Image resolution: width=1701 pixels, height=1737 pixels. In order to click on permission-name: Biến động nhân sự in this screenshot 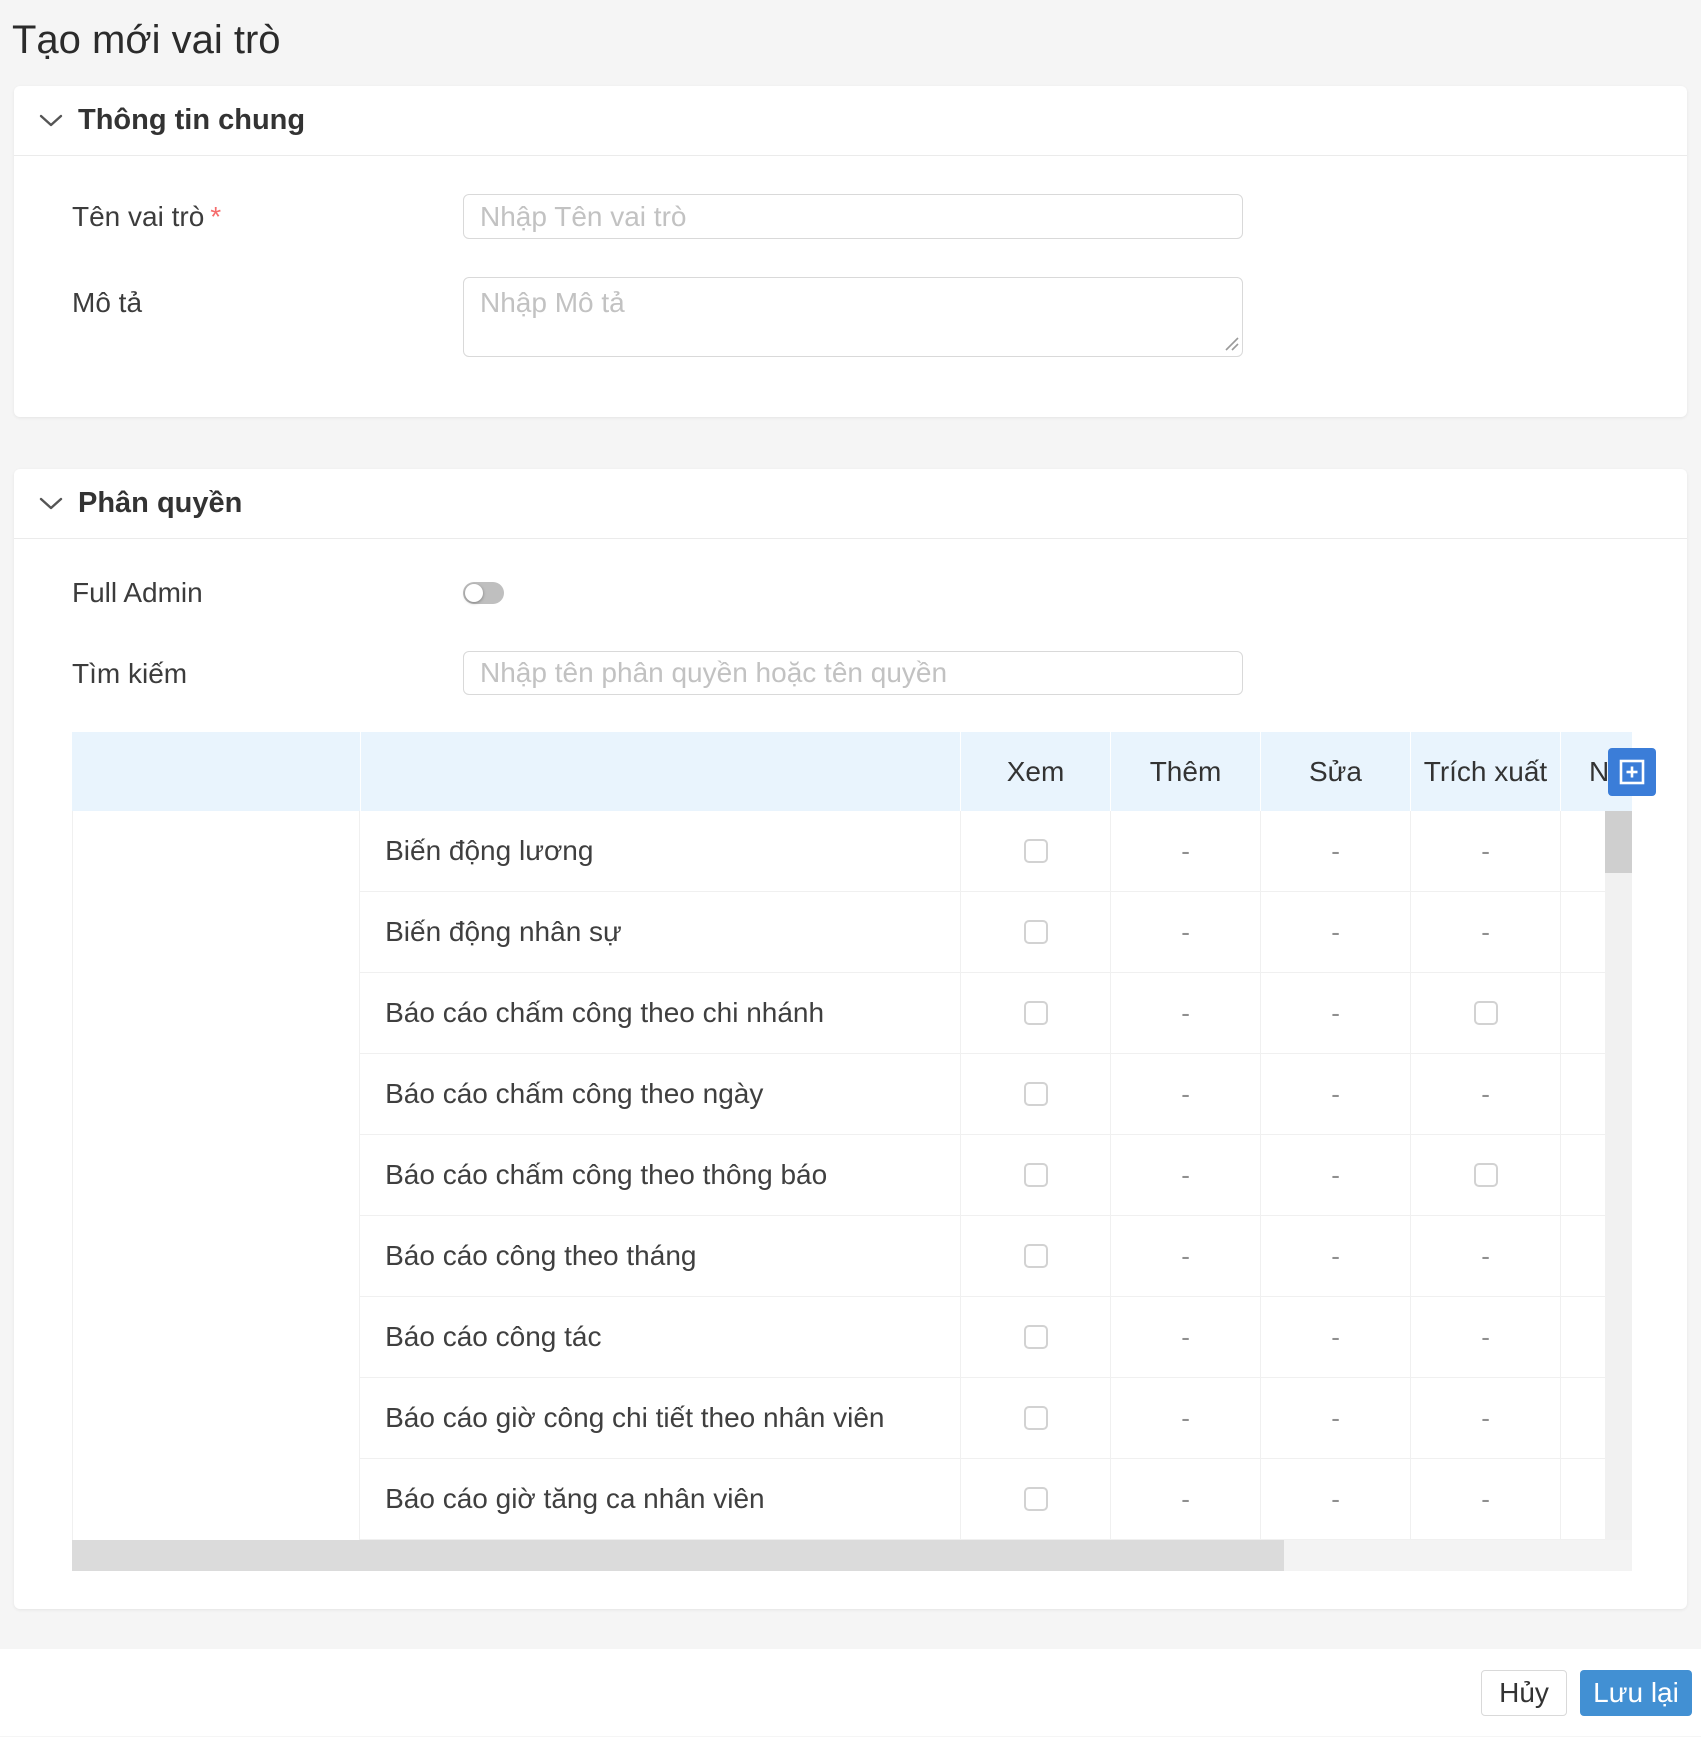, I will do `click(503, 931)`.